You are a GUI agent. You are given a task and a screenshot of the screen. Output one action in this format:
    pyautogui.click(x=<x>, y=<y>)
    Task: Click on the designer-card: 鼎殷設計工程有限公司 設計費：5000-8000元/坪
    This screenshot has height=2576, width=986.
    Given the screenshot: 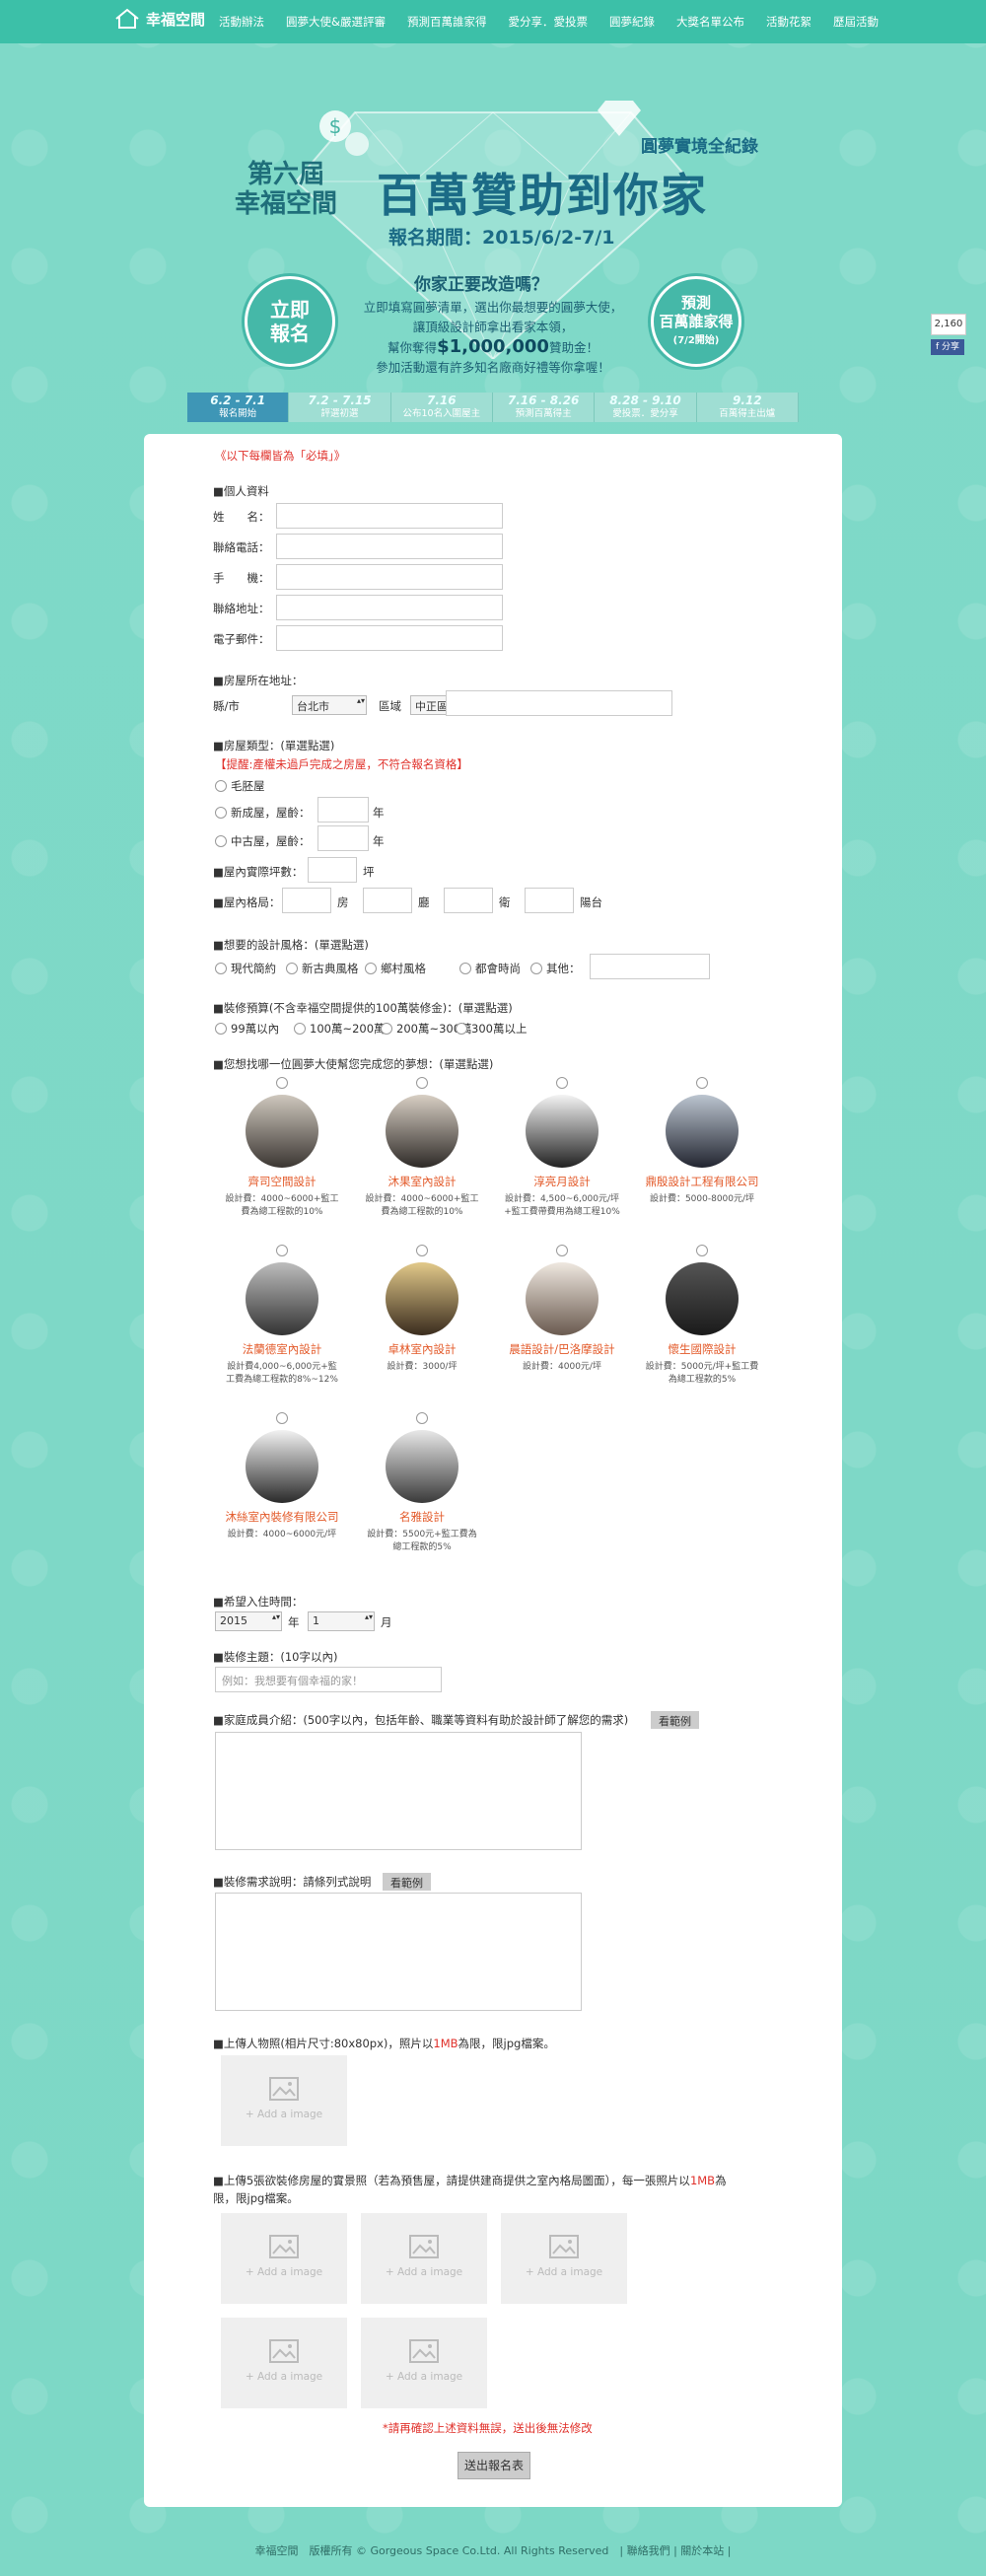 What is the action you would take?
    pyautogui.click(x=702, y=1141)
    